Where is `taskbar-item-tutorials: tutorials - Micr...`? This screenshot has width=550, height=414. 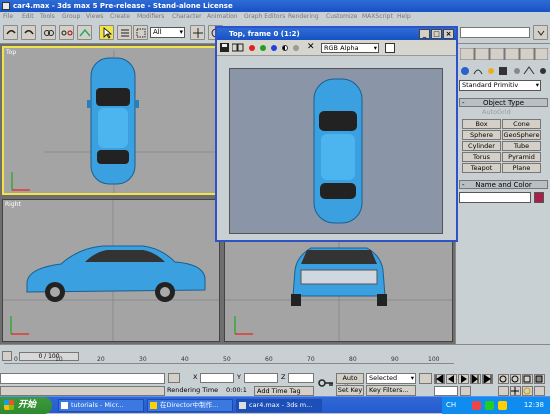 taskbar-item-tutorials: tutorials - Micr... is located at coordinates (101, 405).